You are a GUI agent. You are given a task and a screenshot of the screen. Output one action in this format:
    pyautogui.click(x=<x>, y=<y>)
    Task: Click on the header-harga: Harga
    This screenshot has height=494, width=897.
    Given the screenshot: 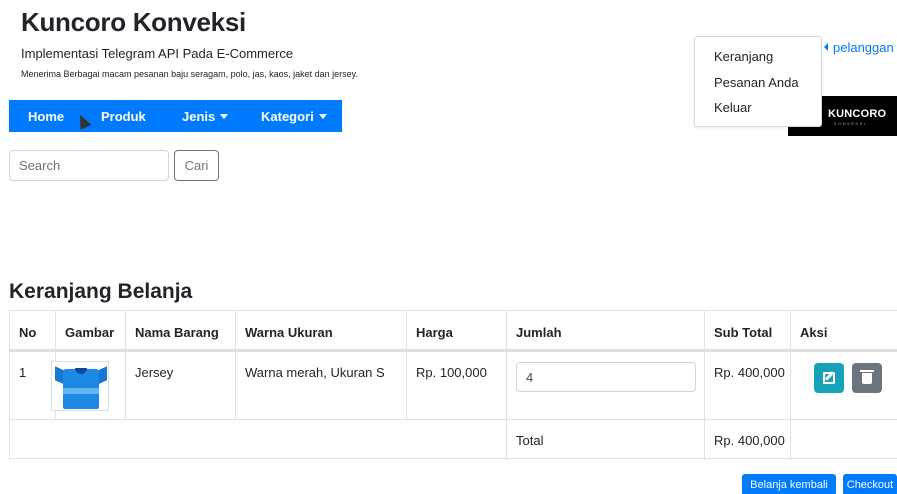 What is the action you would take?
    pyautogui.click(x=434, y=332)
    